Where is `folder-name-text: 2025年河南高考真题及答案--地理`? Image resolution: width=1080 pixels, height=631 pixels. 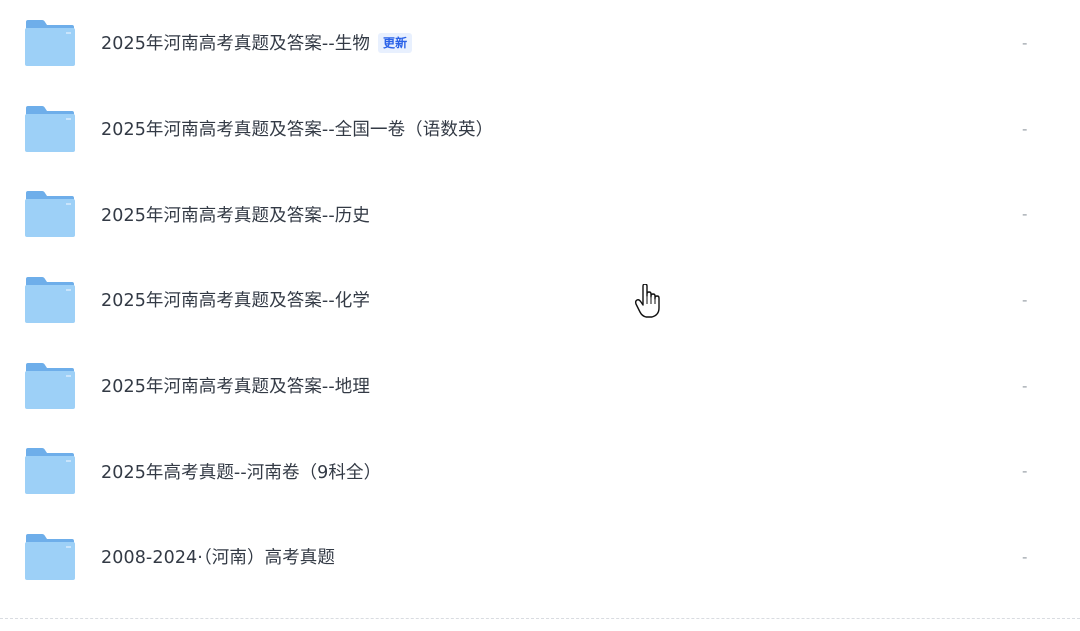
folder-name-text: 2025年河南高考真题及答案--地理 is located at coordinates (235, 387).